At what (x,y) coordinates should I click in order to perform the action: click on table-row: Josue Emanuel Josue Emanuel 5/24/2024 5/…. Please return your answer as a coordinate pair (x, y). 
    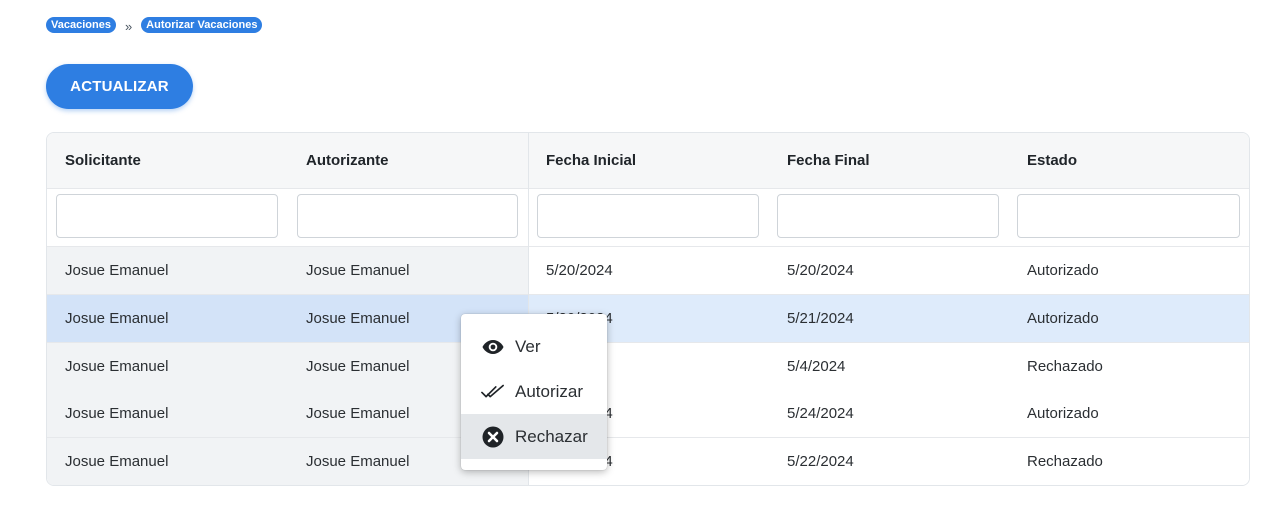
    Looking at the image, I should click on (648, 414).